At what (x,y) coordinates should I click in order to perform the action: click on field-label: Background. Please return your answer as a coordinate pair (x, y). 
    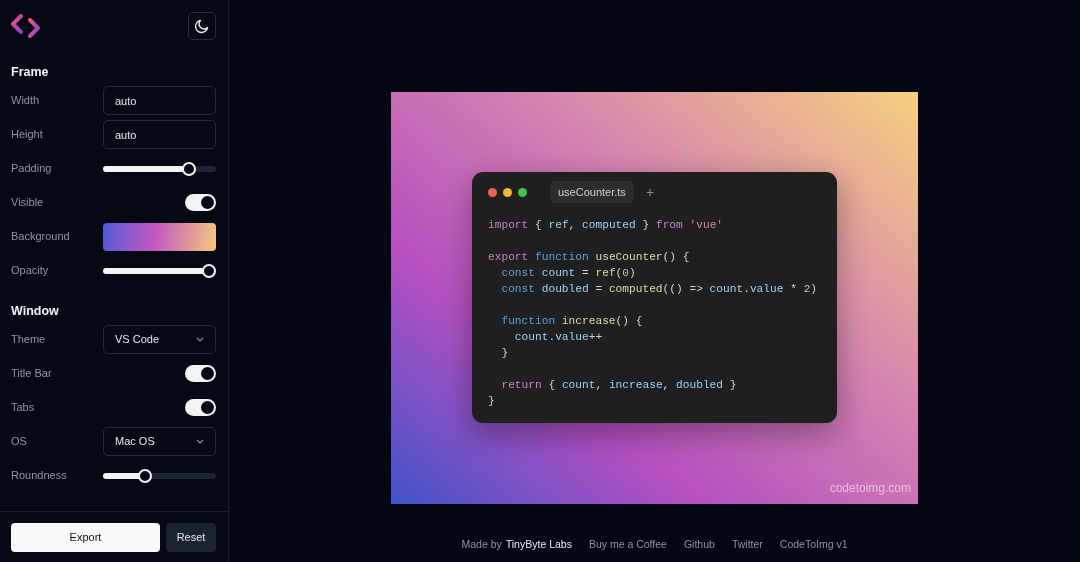
    Looking at the image, I should click on (40, 237).